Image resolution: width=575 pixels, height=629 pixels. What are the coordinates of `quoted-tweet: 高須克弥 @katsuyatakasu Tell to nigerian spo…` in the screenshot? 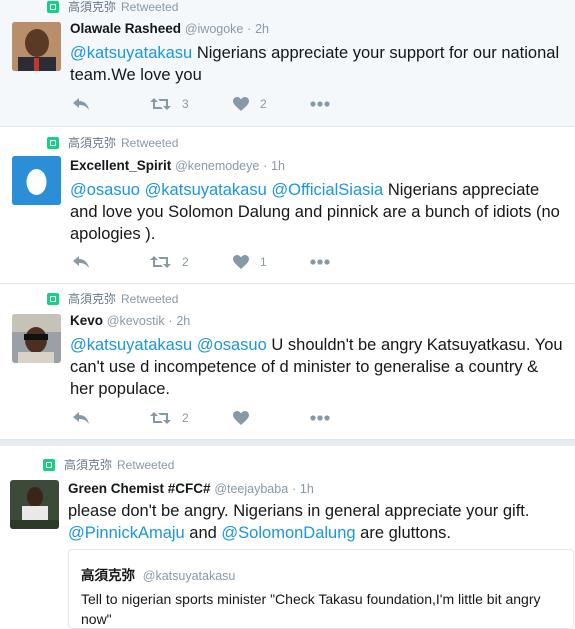 It's located at (321, 589).